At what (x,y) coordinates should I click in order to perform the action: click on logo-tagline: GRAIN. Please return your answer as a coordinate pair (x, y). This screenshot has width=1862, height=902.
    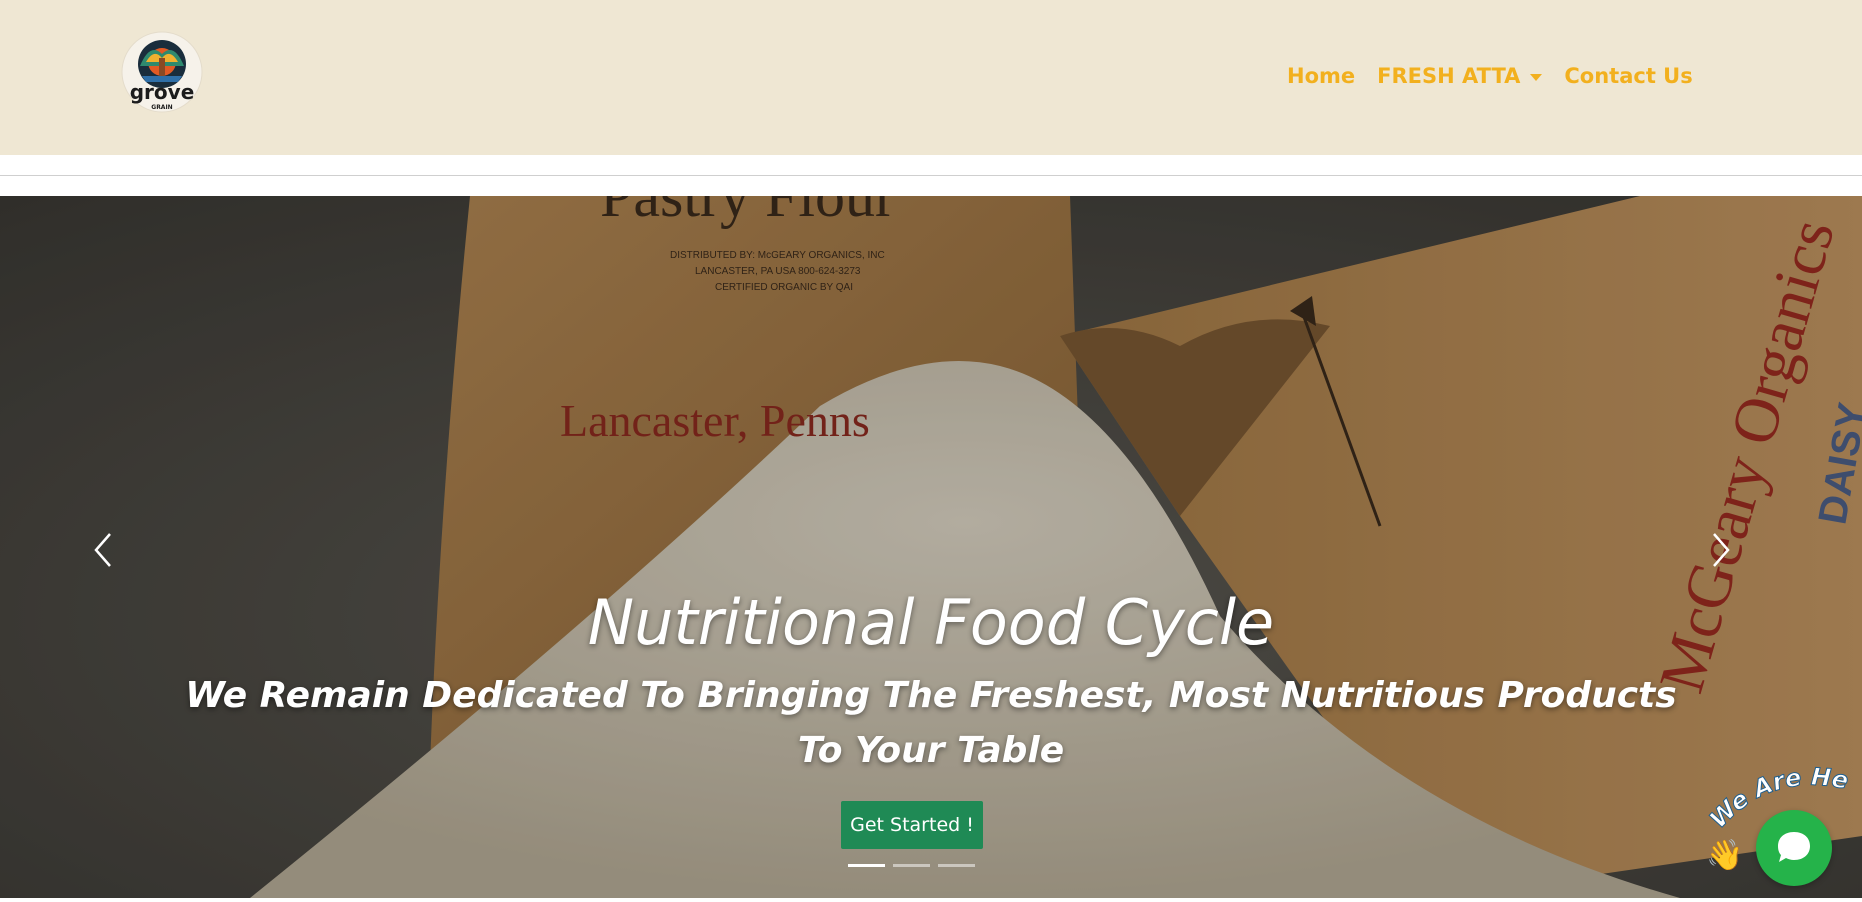
    Looking at the image, I should click on (161, 107).